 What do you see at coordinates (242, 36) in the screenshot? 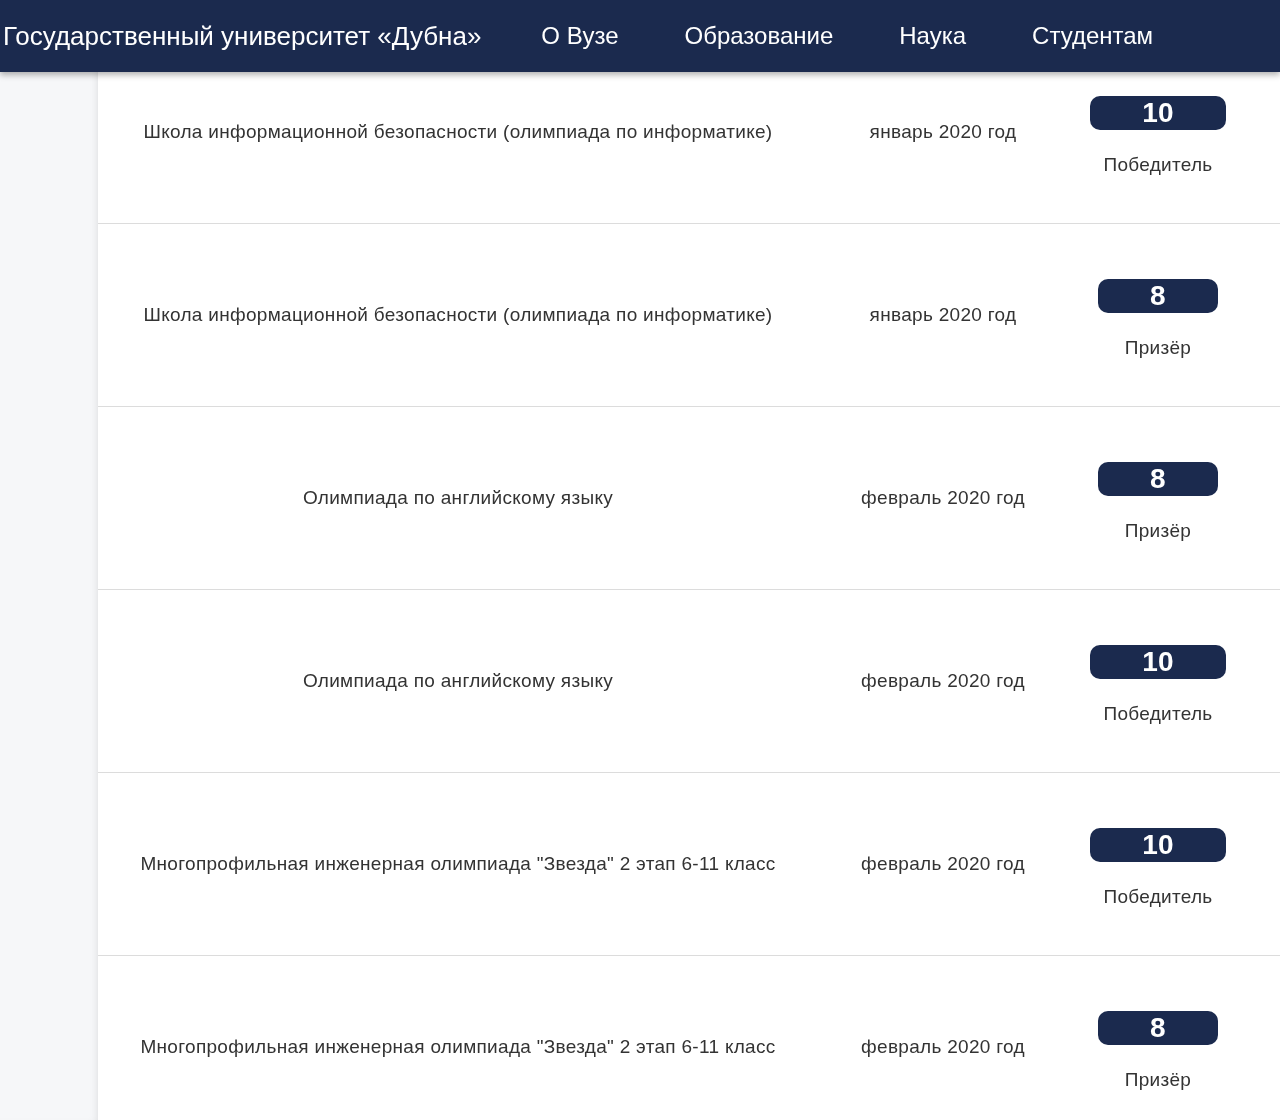
I see `site-title: Государственный университет «Дубна»` at bounding box center [242, 36].